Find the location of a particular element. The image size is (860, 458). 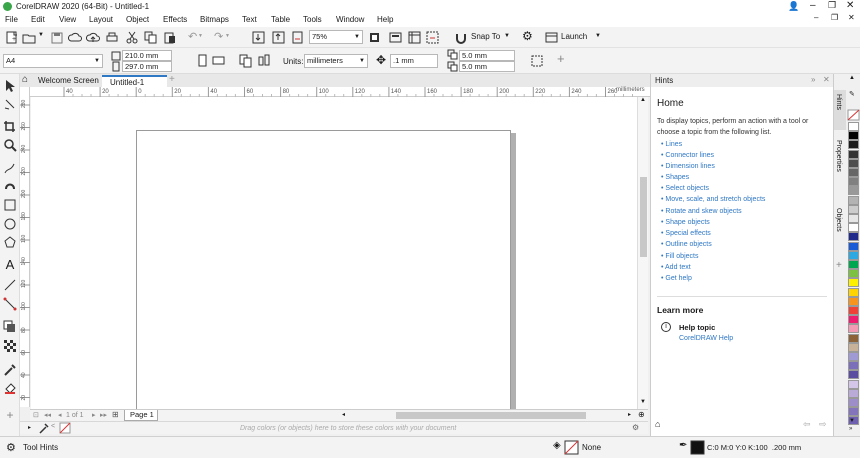

units-combo: millimeters ▼ is located at coordinates (336, 61).